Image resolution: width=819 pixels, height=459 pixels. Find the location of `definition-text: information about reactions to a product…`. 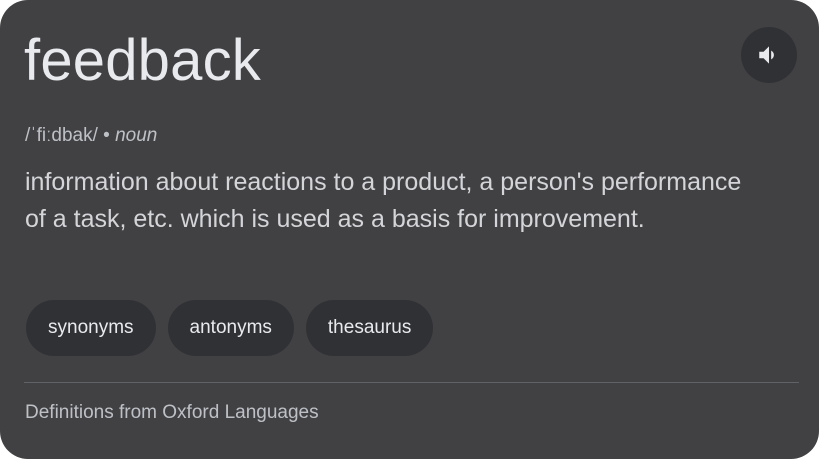

definition-text: information about reactions to a product… is located at coordinates (383, 200).